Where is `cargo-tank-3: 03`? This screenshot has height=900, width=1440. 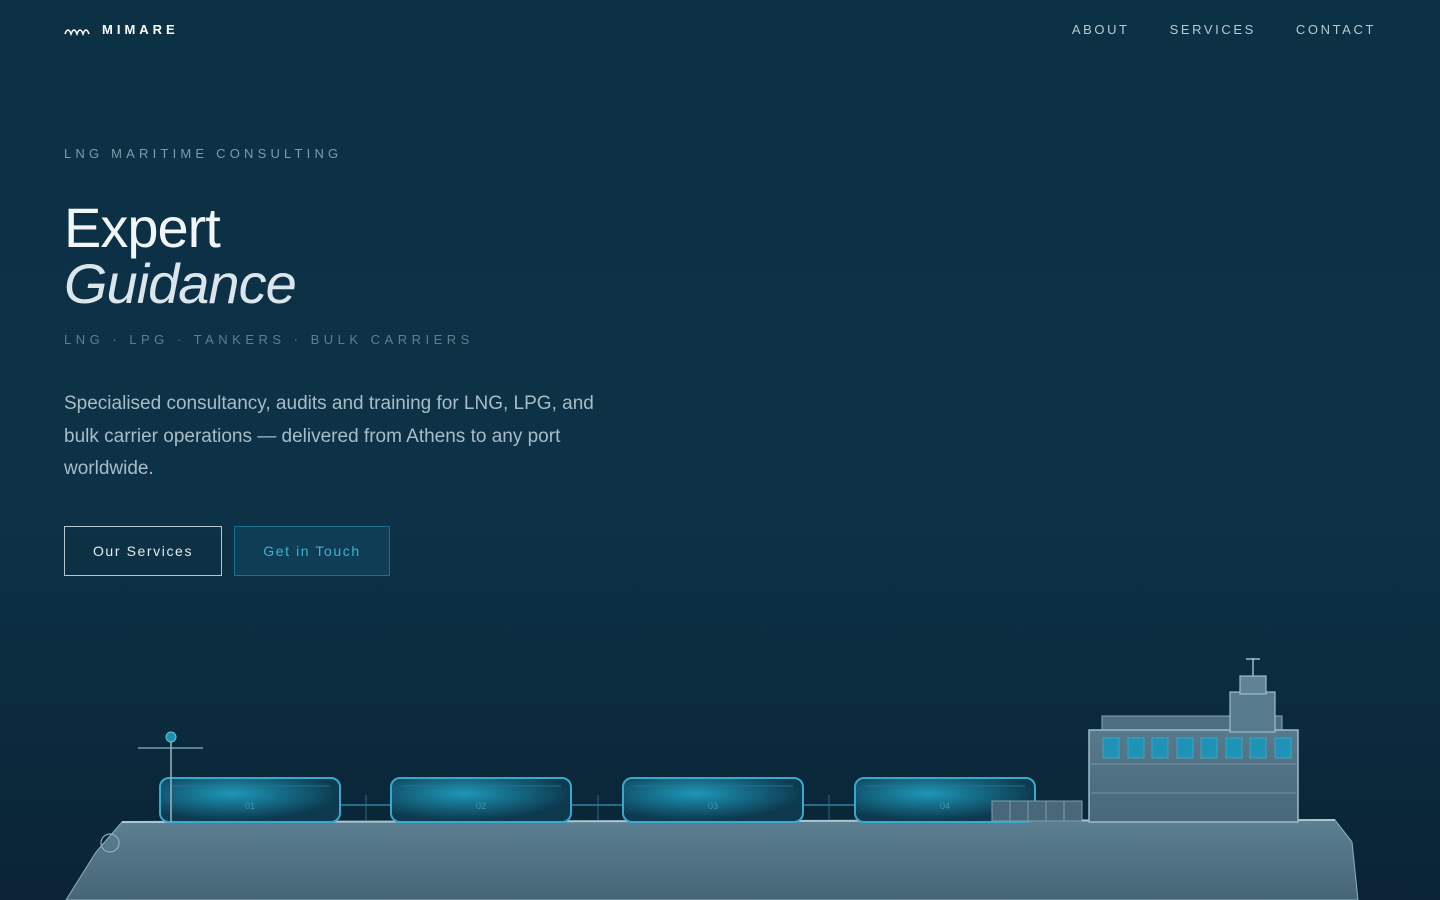 cargo-tank-3: 03 is located at coordinates (713, 800).